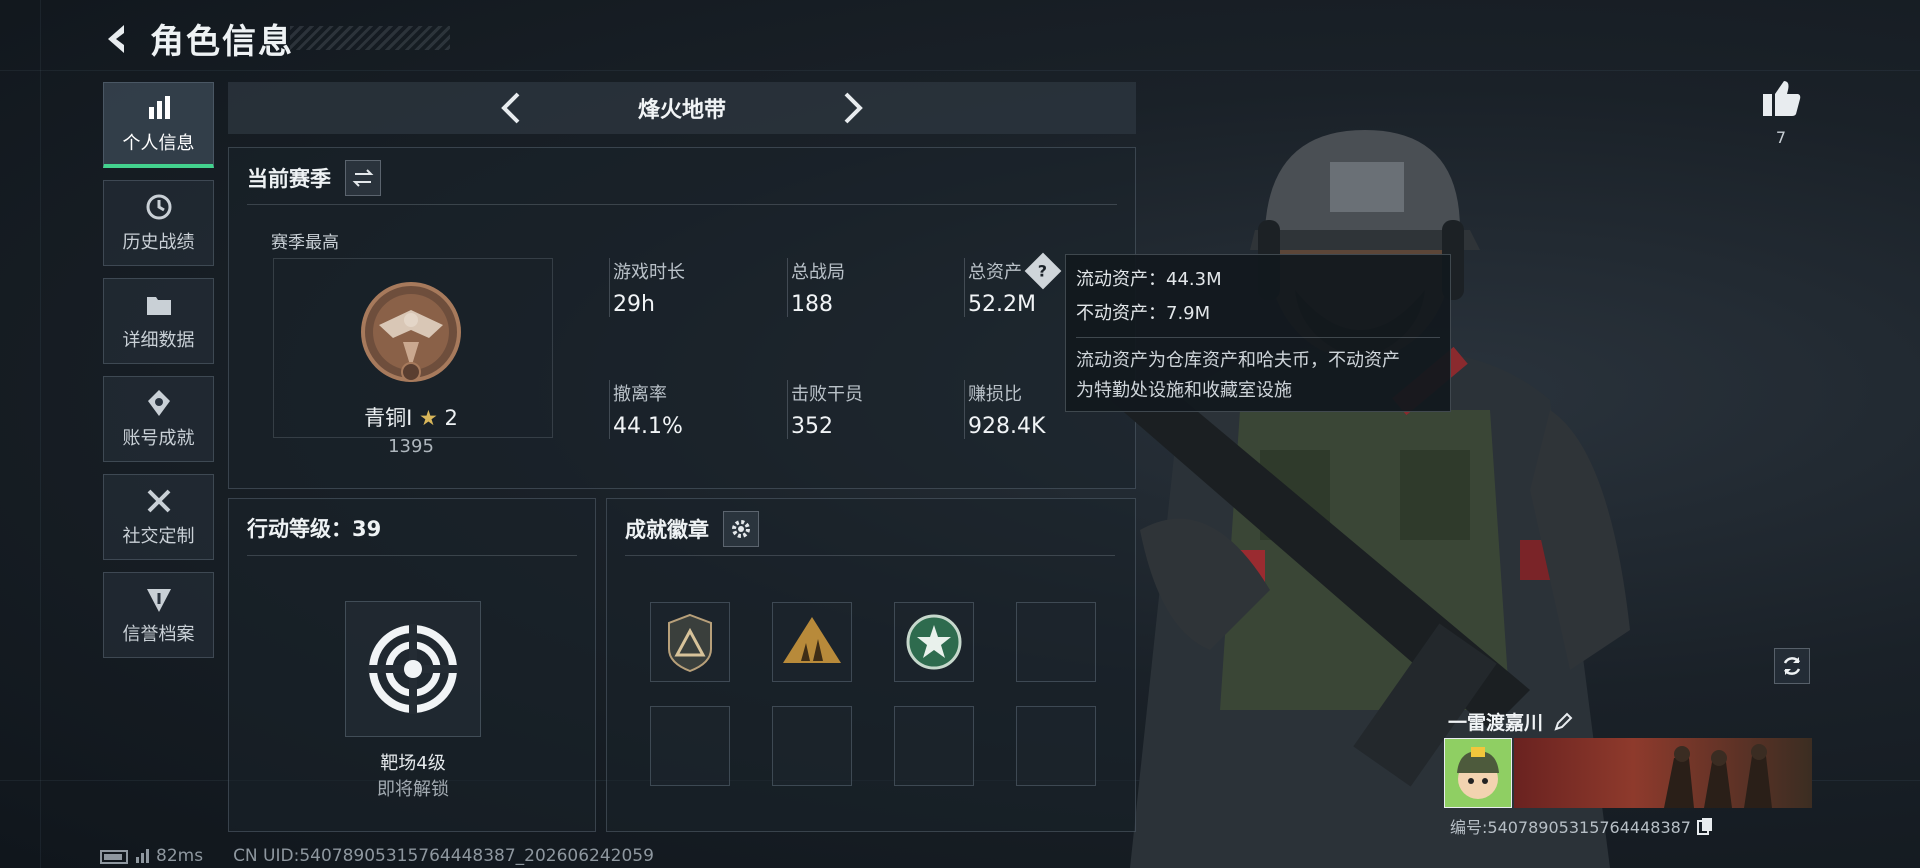 The image size is (1920, 868). Describe the element at coordinates (158, 419) in the screenshot. I see `nav-item-achievements: 账号成就` at that location.